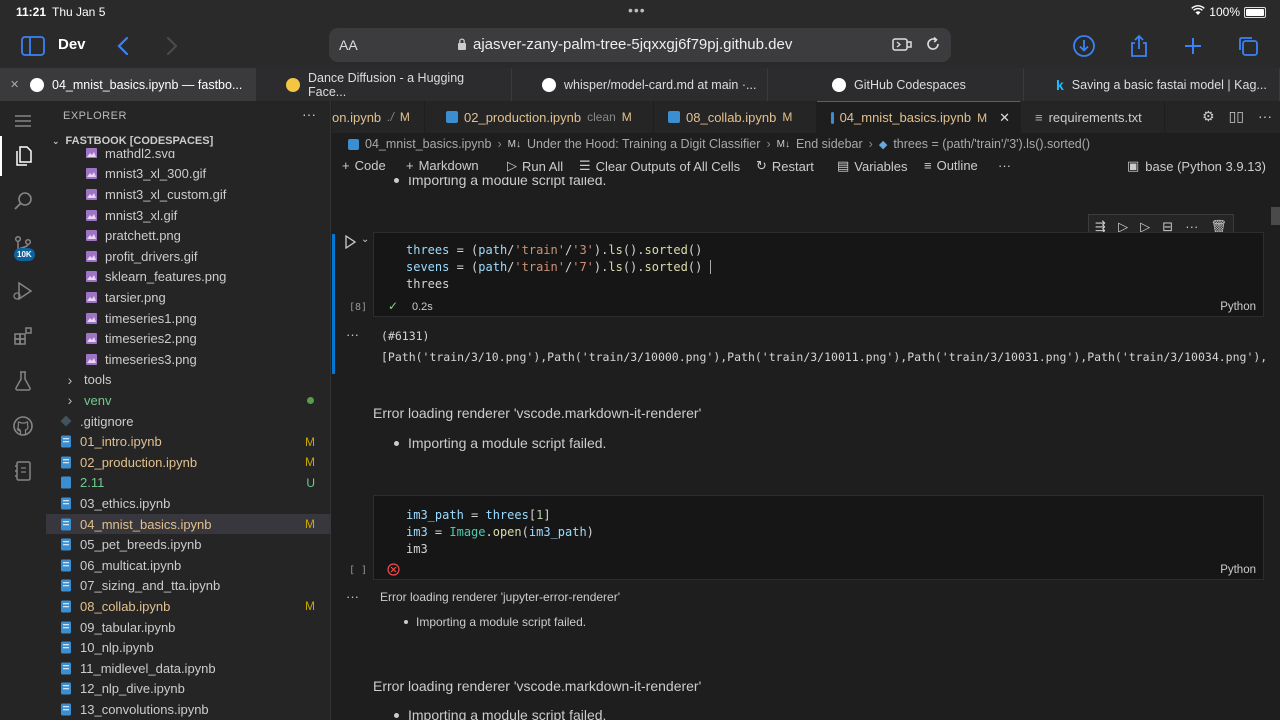  What do you see at coordinates (91, 297) in the screenshot?
I see `image-file-icon` at bounding box center [91, 297].